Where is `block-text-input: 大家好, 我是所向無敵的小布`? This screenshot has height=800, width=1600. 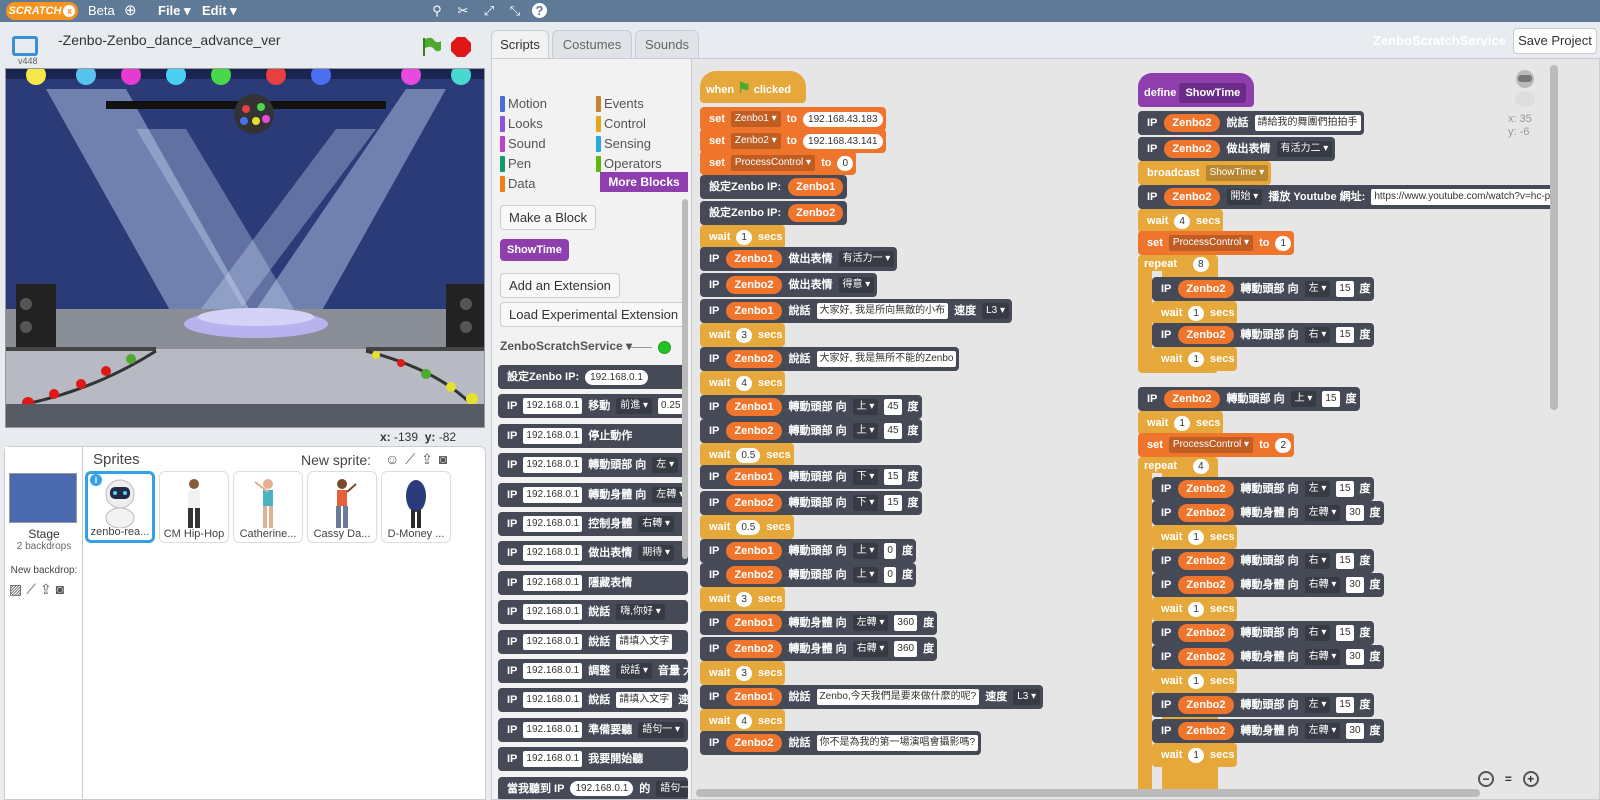
block-text-input: 大家好, 我是所向無敵的小布 is located at coordinates (882, 311).